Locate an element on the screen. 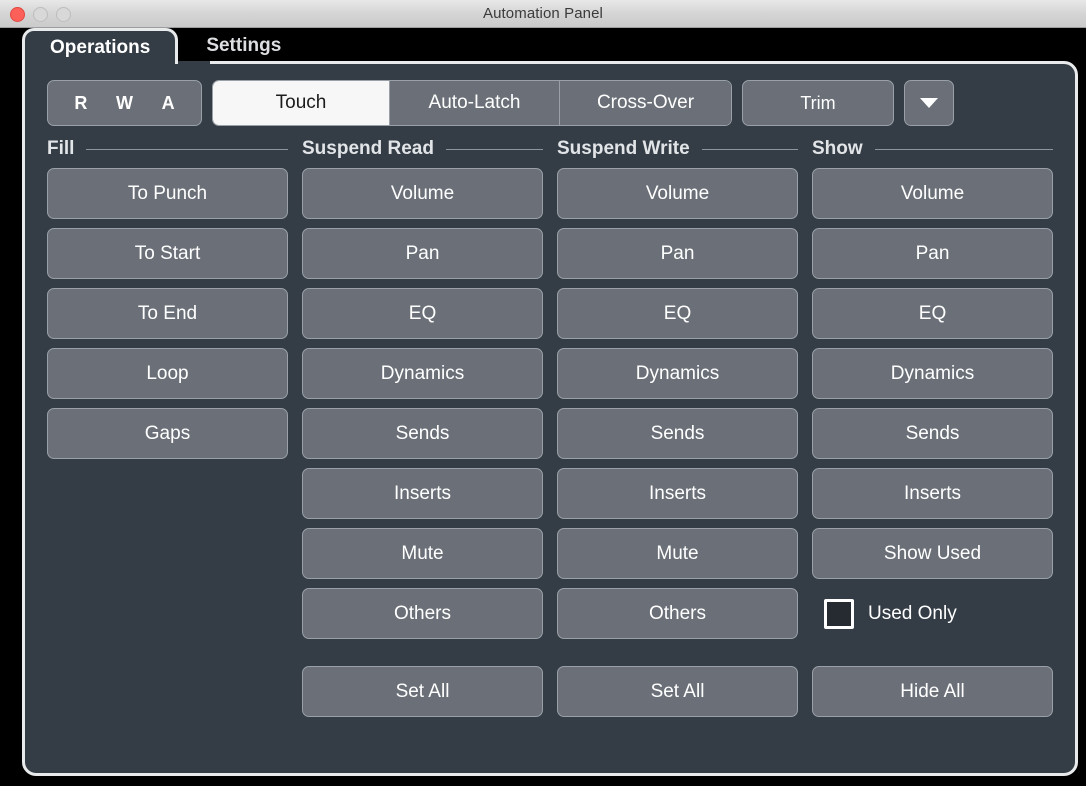 The width and height of the screenshot is (1086, 786). show-volume-button: Volume is located at coordinates (932, 193).